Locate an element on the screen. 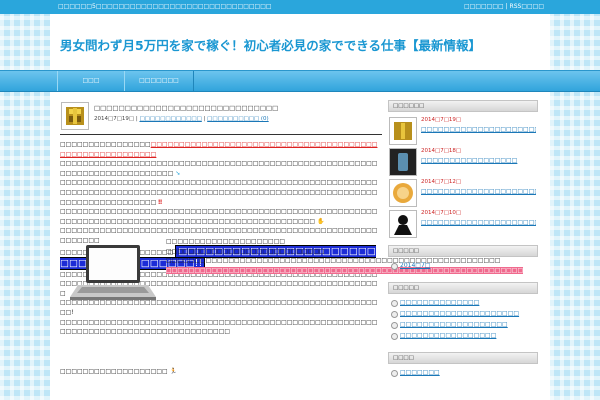  paragraph: □□□□□□□□□□□□□□□□□□□ 🏃 is located at coordinates (221, 371).